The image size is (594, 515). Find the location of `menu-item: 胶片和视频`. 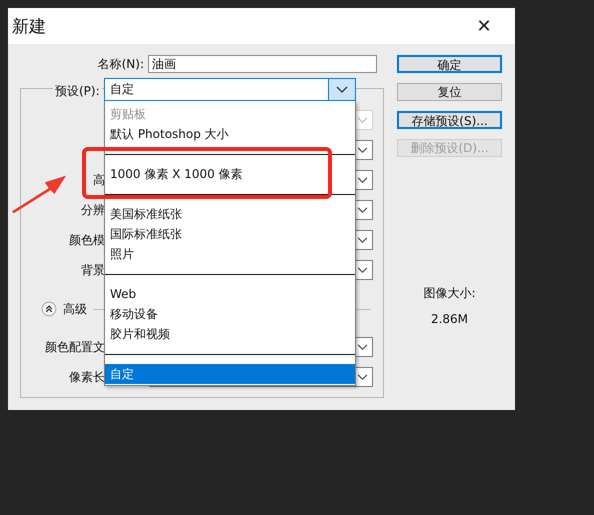

menu-item: 胶片和视频 is located at coordinates (230, 334).